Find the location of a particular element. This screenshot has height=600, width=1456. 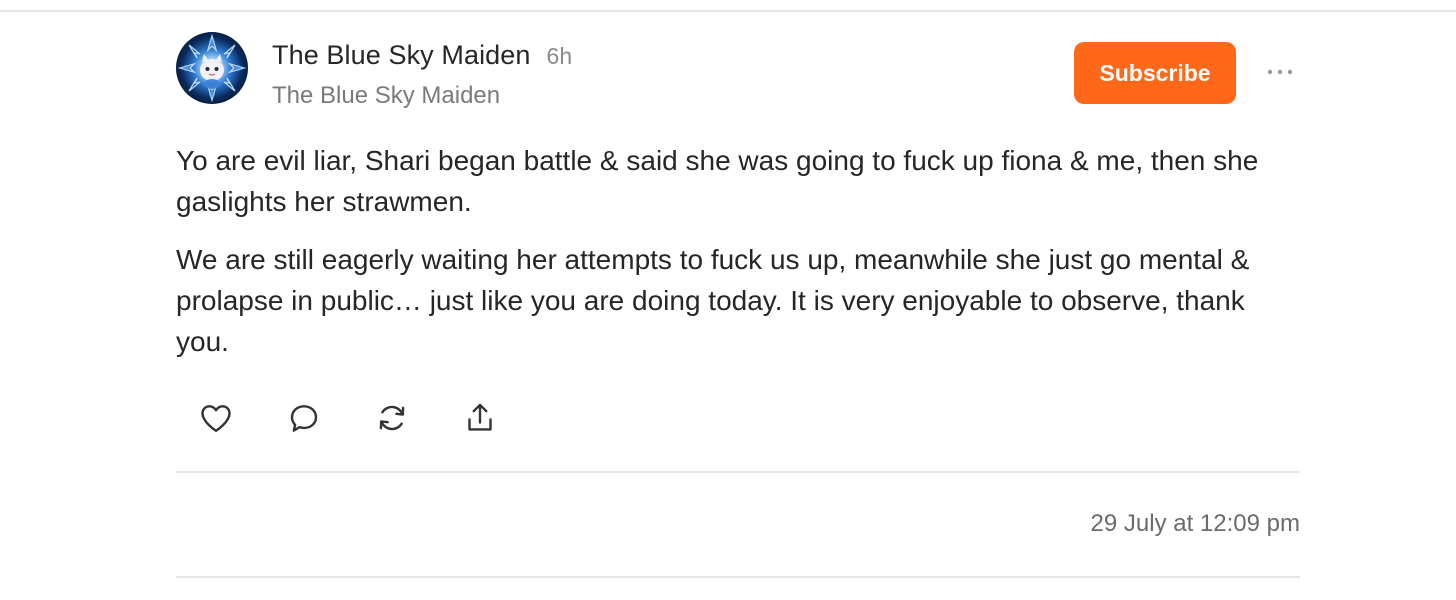

like-button is located at coordinates (216, 418).